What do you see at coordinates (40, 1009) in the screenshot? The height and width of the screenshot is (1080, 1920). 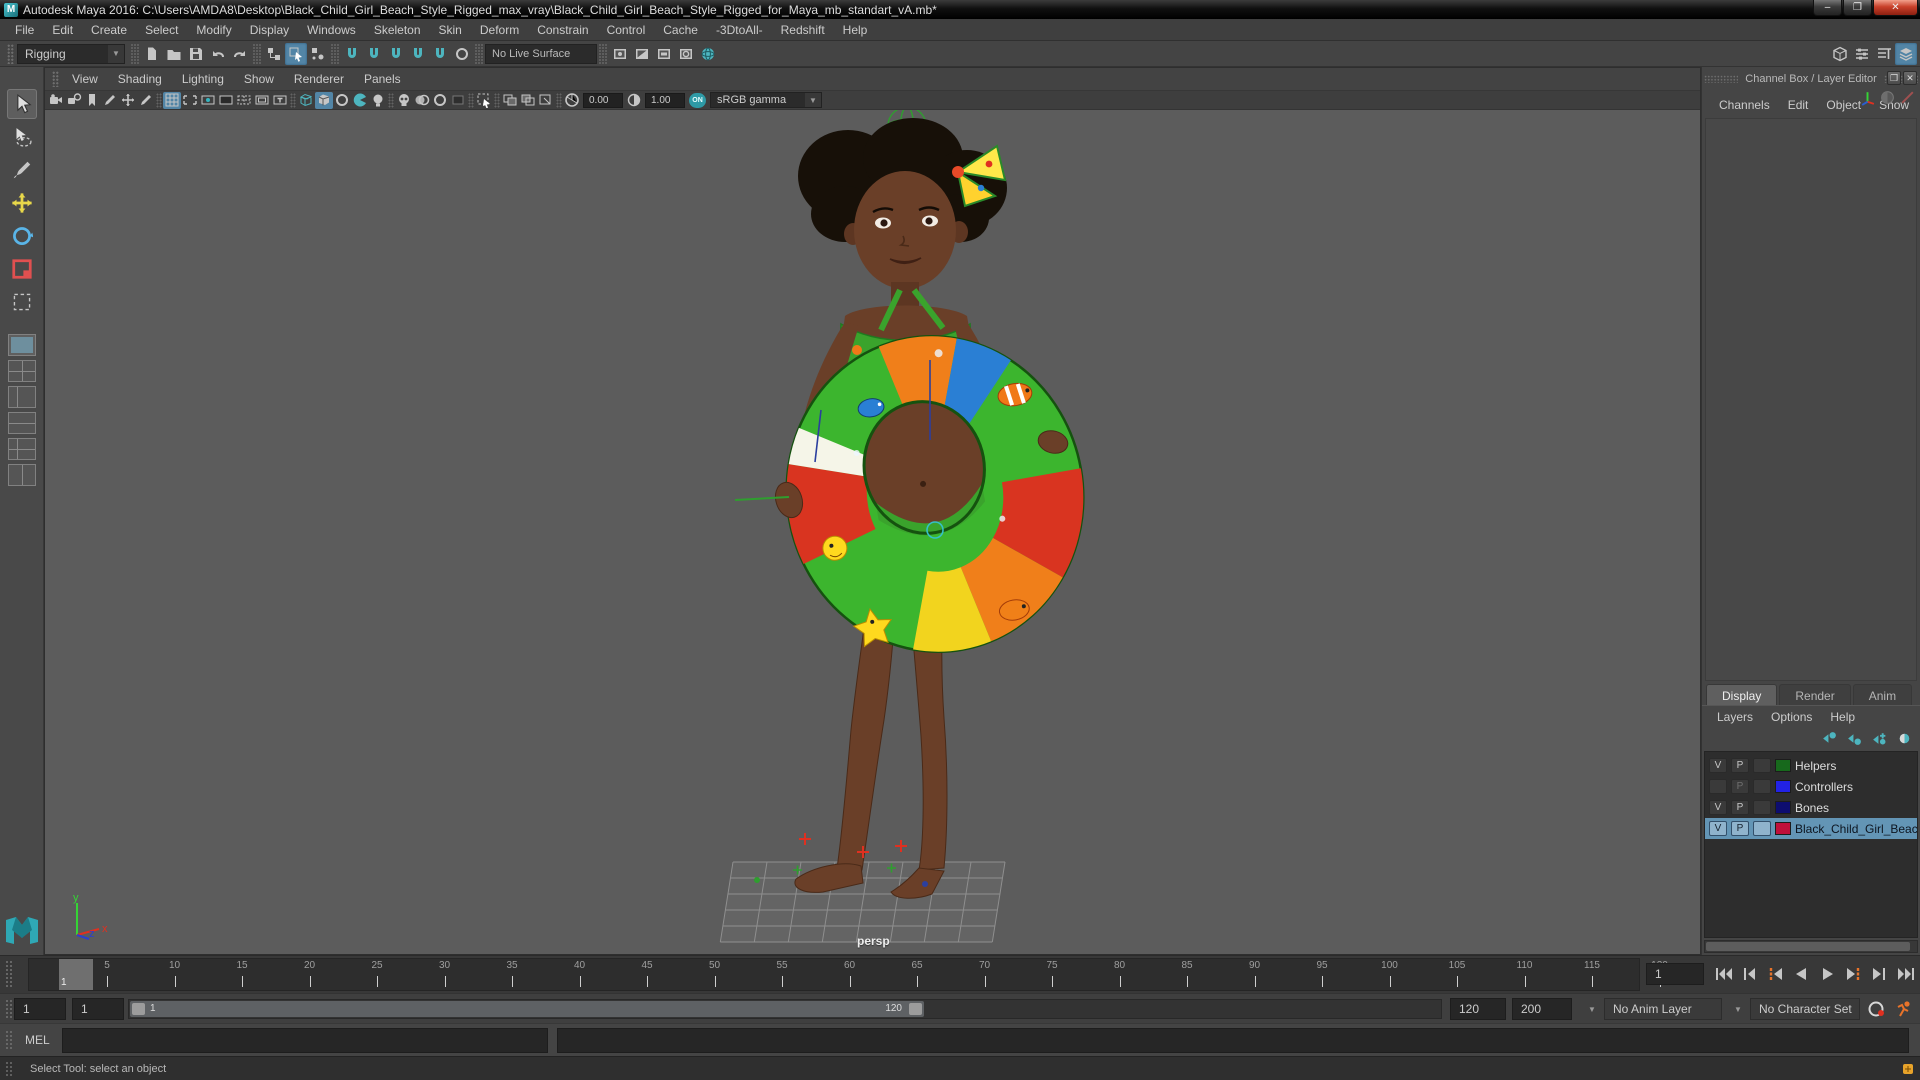 I see `playback-start-field: 1` at bounding box center [40, 1009].